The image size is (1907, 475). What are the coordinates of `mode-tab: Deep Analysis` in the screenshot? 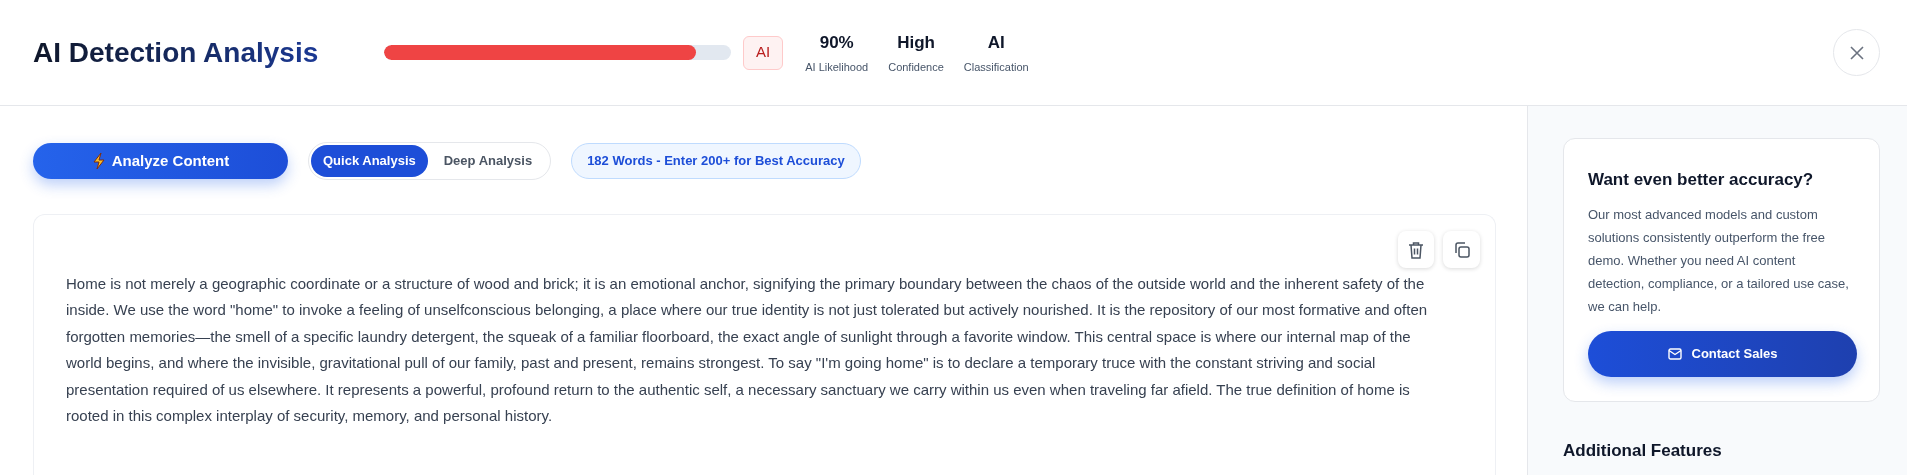 It's located at (488, 161).